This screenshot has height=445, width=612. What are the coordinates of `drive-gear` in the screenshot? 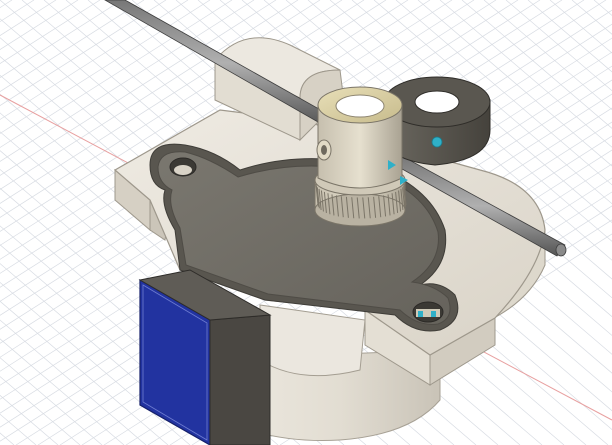 It's located at (361, 156).